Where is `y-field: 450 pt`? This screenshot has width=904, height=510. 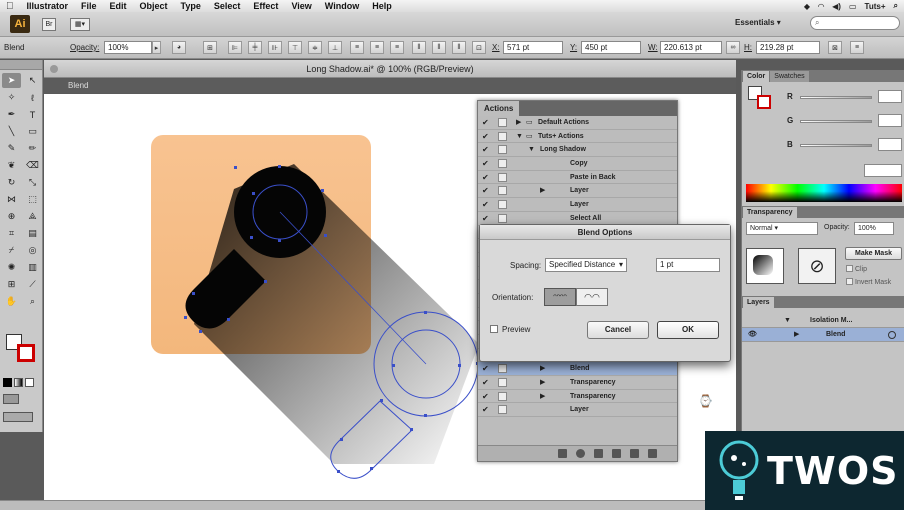
y-field: 450 pt is located at coordinates (611, 47).